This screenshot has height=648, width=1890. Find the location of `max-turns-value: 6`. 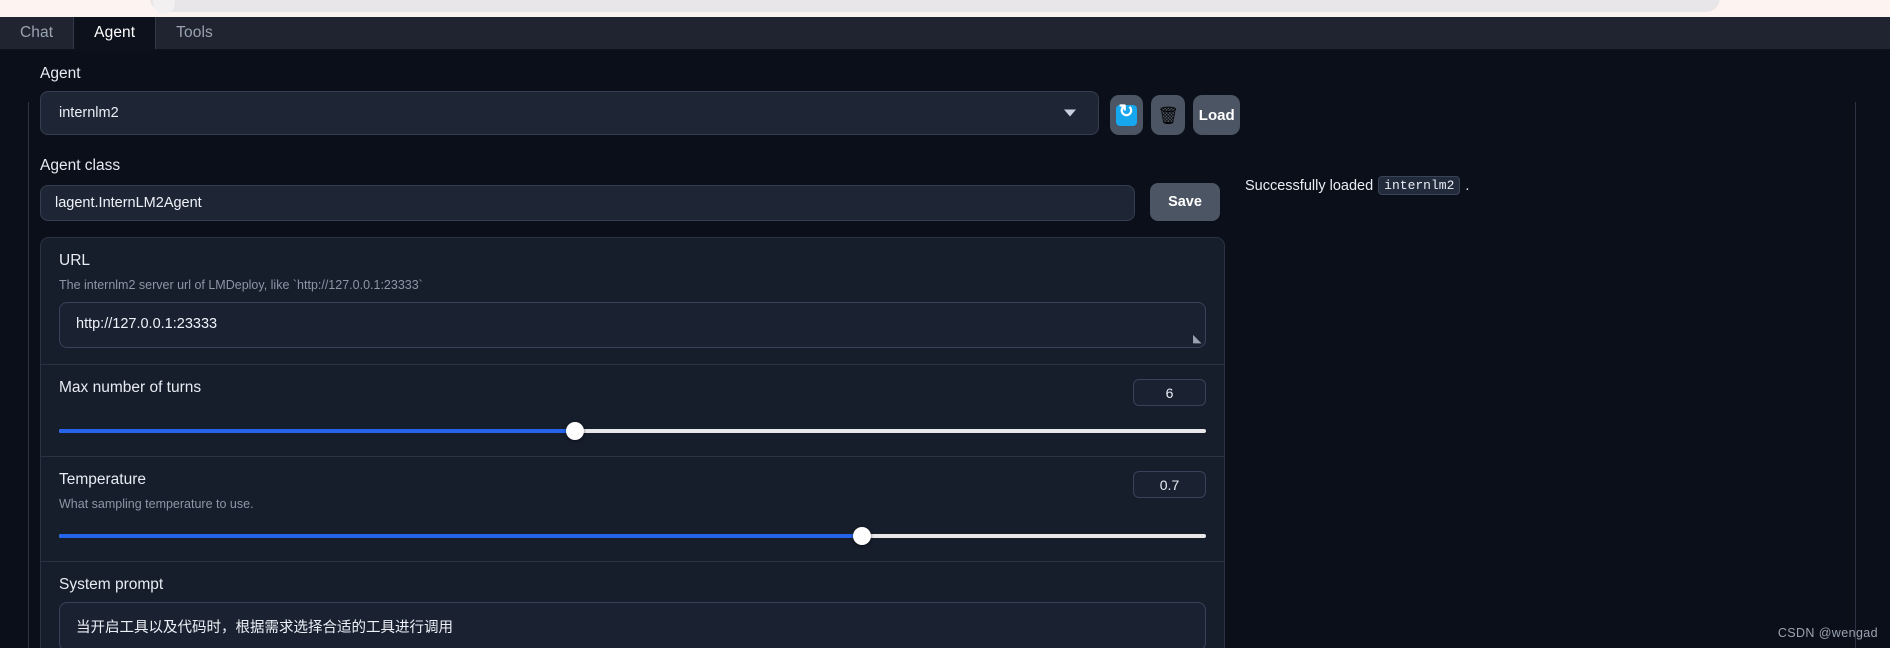

max-turns-value: 6 is located at coordinates (1169, 392).